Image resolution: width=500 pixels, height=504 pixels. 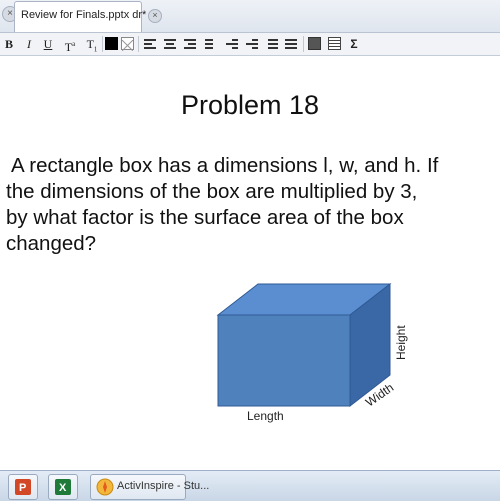 I want to click on indent-increase-icon, so click(x=252, y=44).